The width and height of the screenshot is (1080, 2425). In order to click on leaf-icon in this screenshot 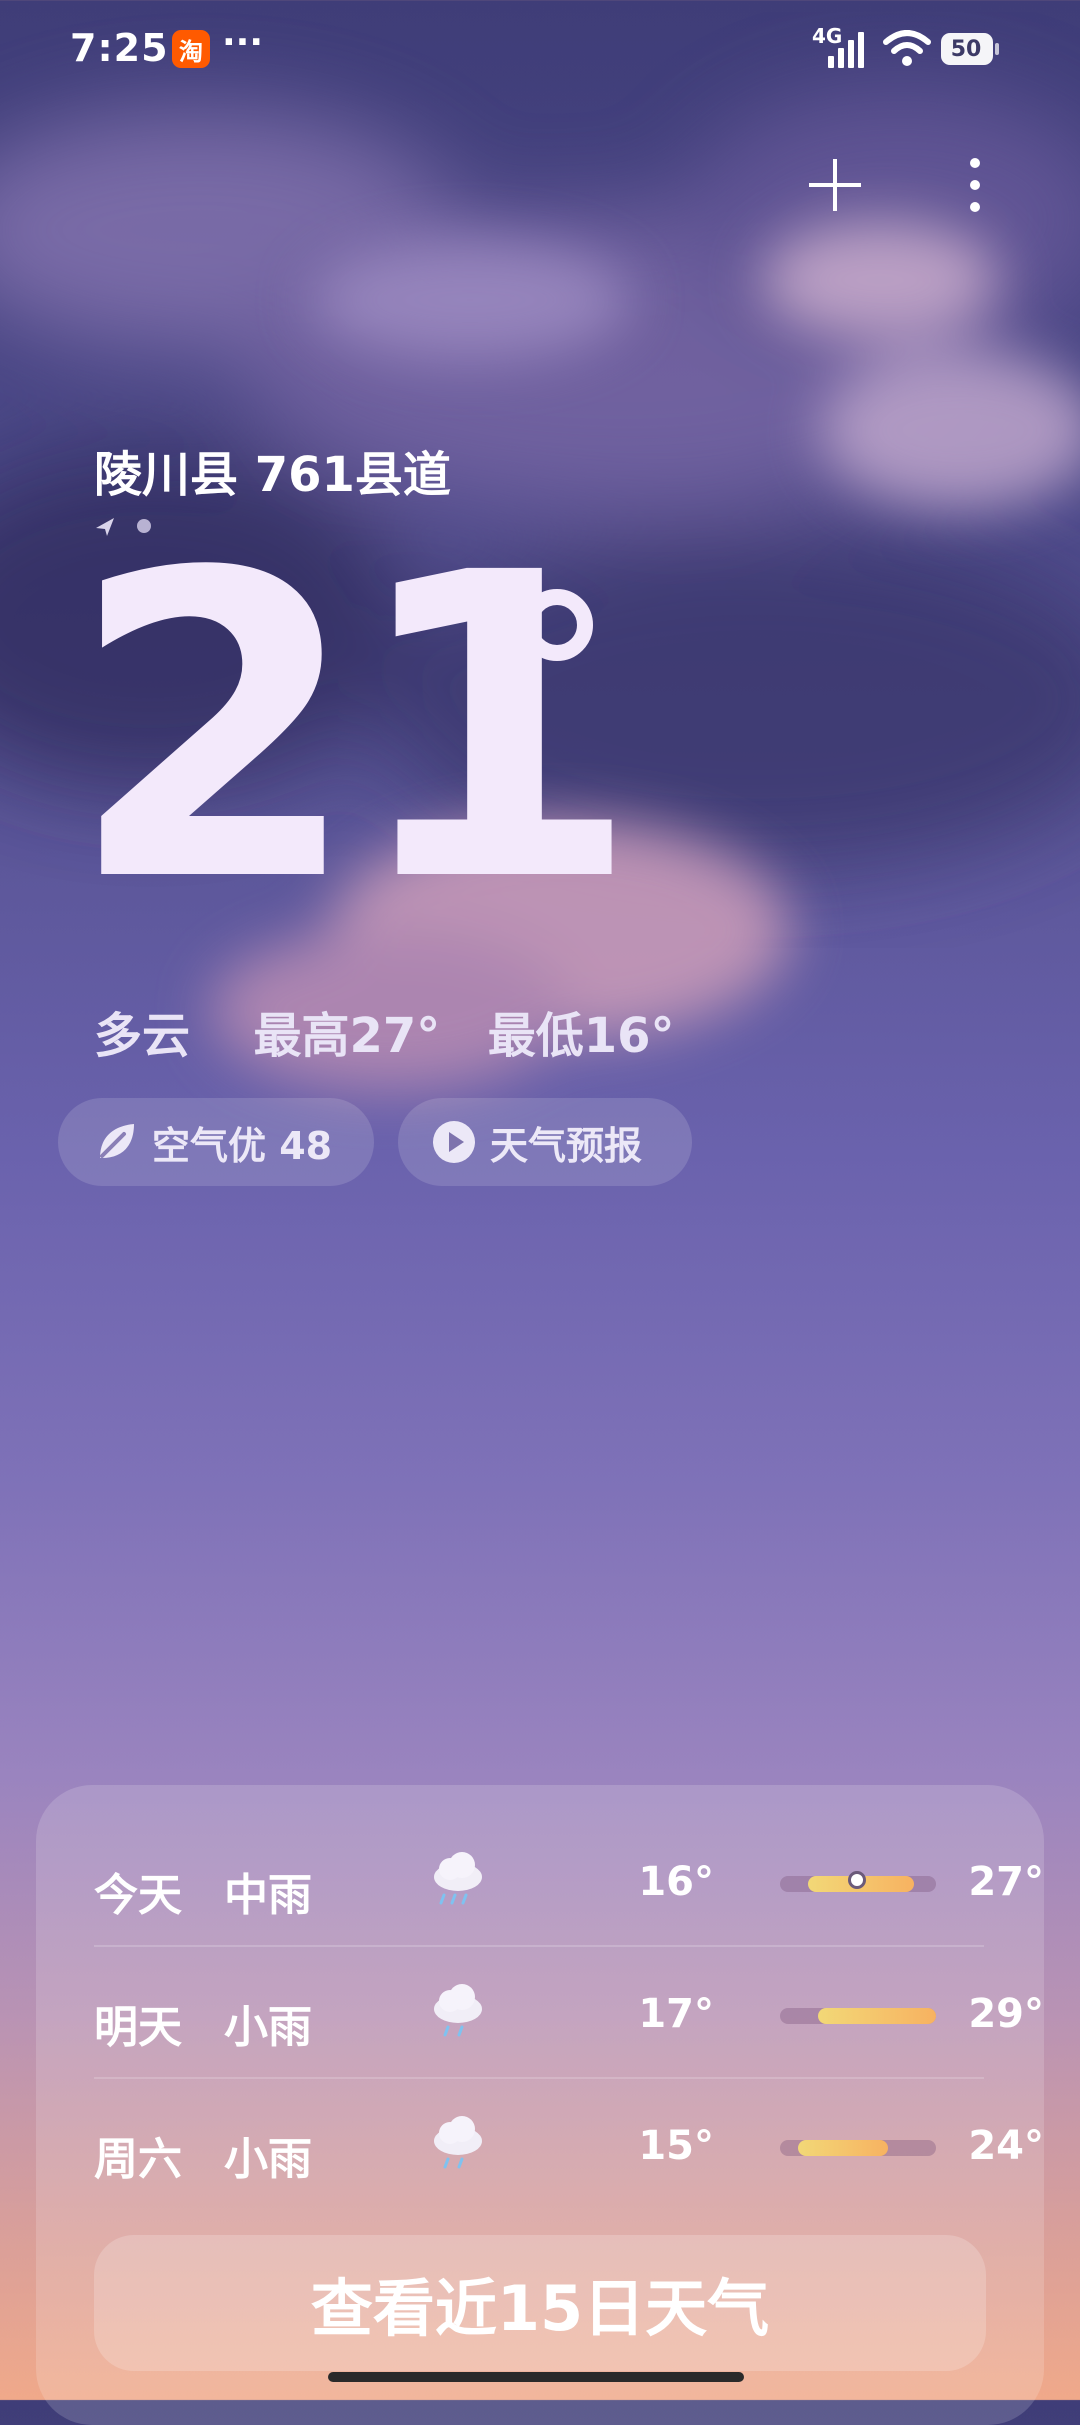, I will do `click(117, 1141)`.